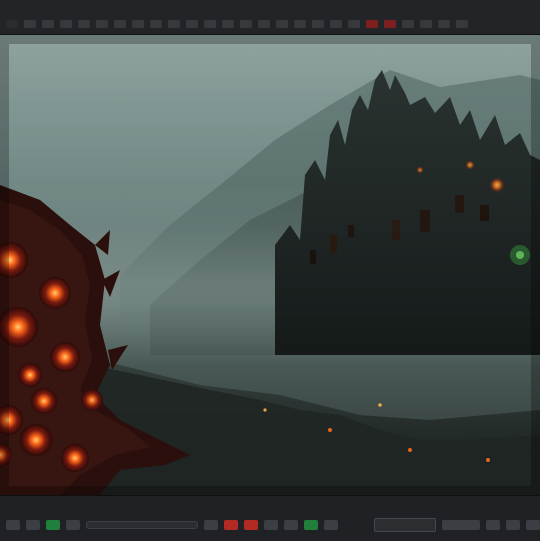 The image size is (540, 541). I want to click on record-icon, so click(13, 525).